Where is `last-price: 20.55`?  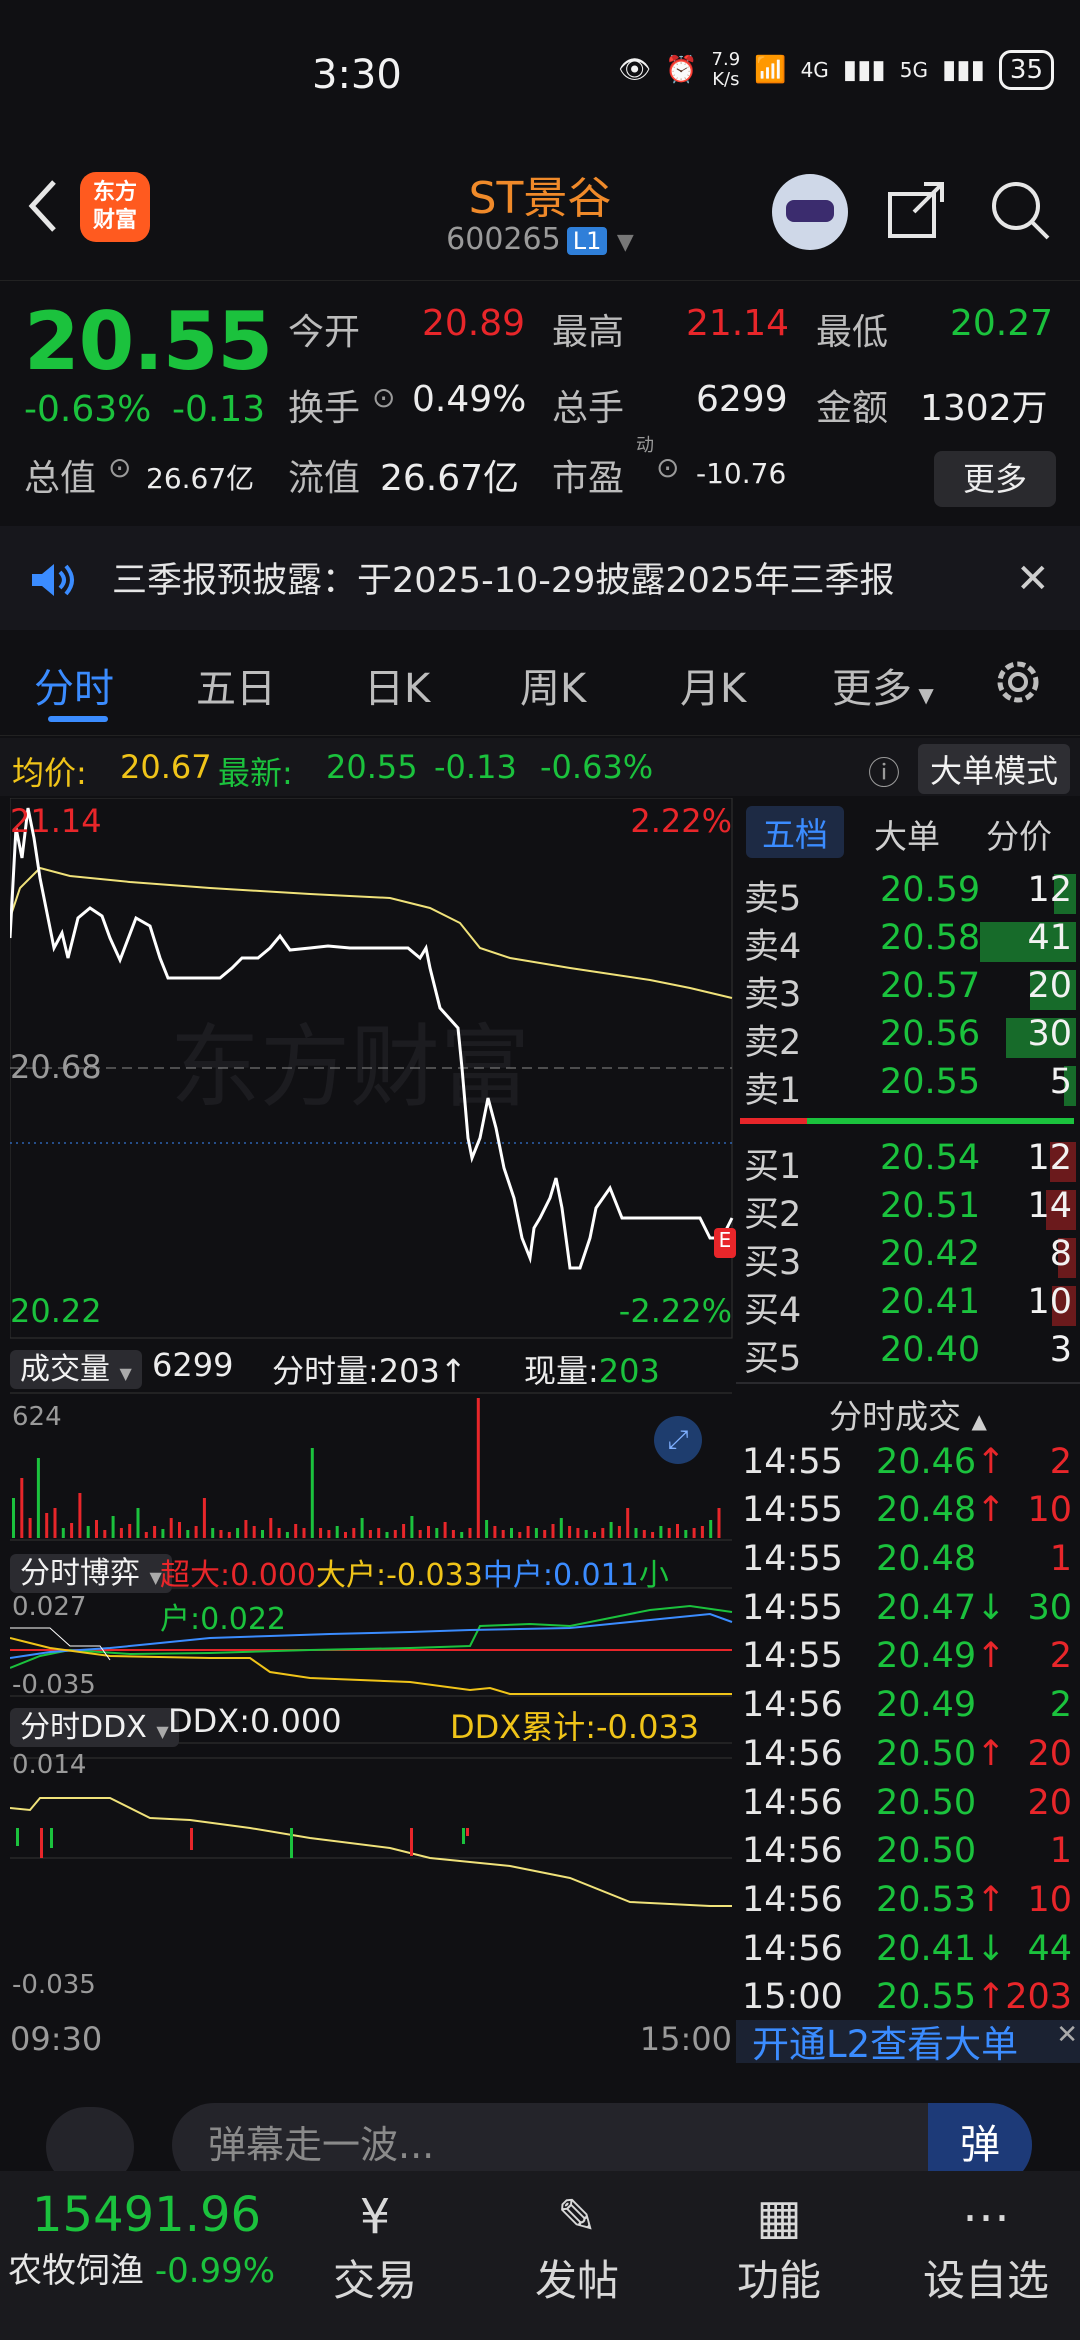 last-price: 20.55 is located at coordinates (148, 341).